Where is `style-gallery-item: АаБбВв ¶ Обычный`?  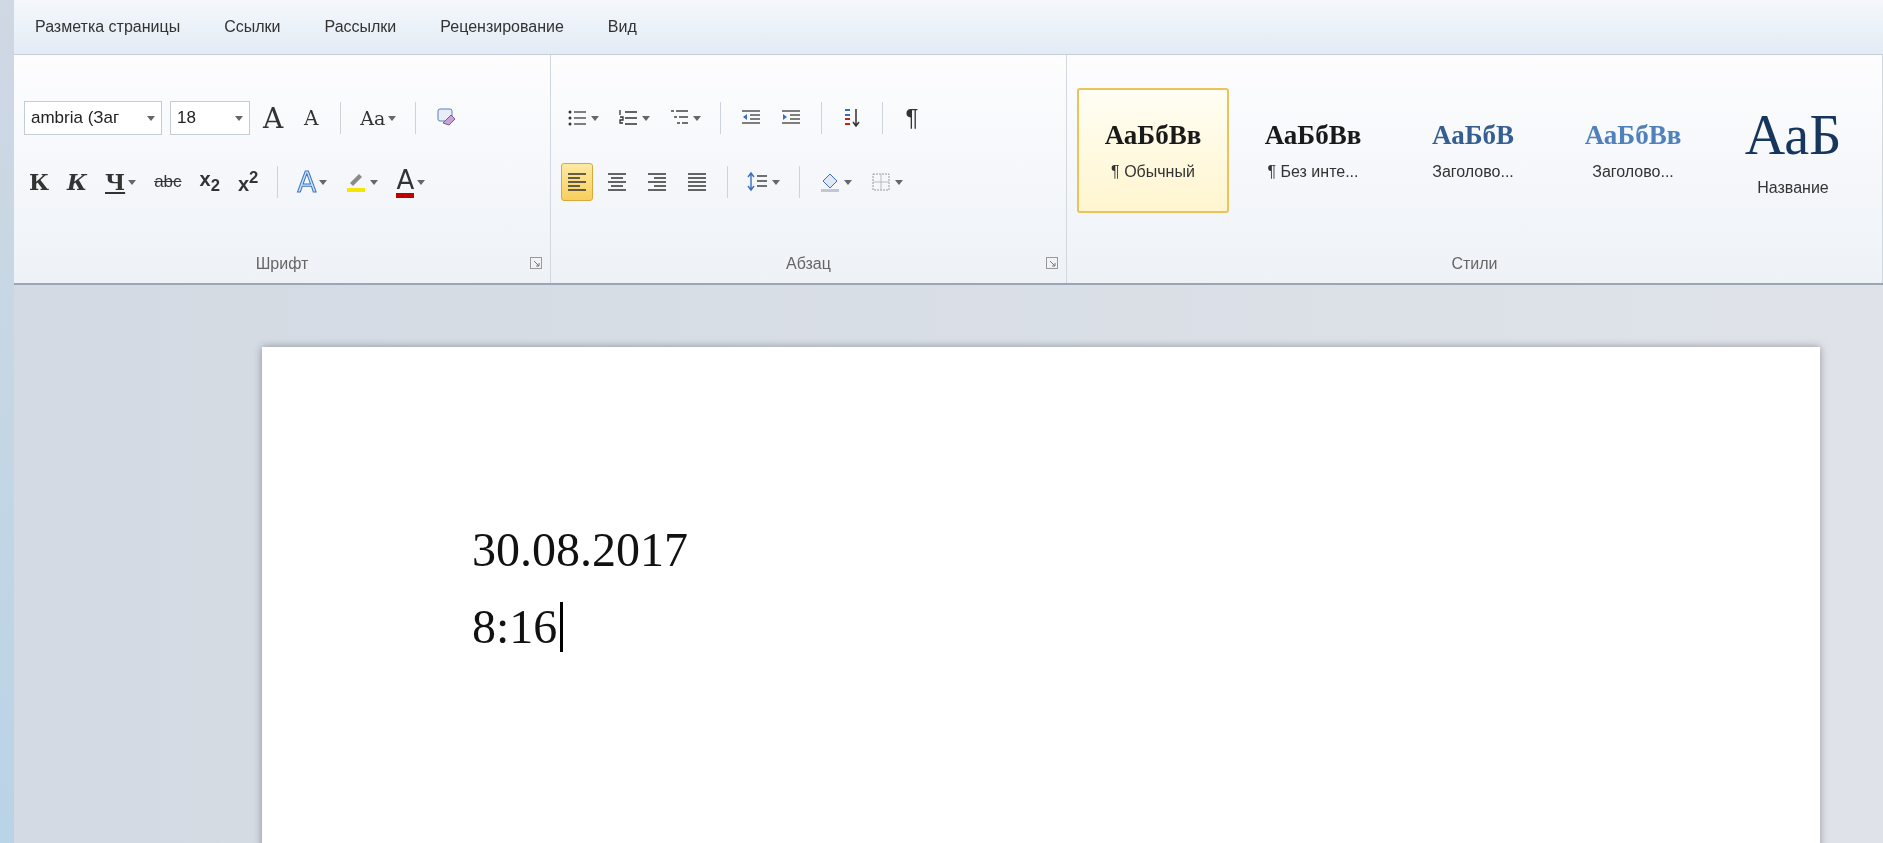 style-gallery-item: АаБбВв ¶ Обычный is located at coordinates (1153, 150).